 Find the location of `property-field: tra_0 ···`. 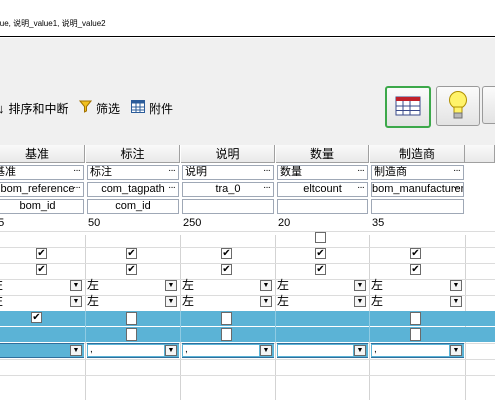

property-field: tra_0 ··· is located at coordinates (228, 189).